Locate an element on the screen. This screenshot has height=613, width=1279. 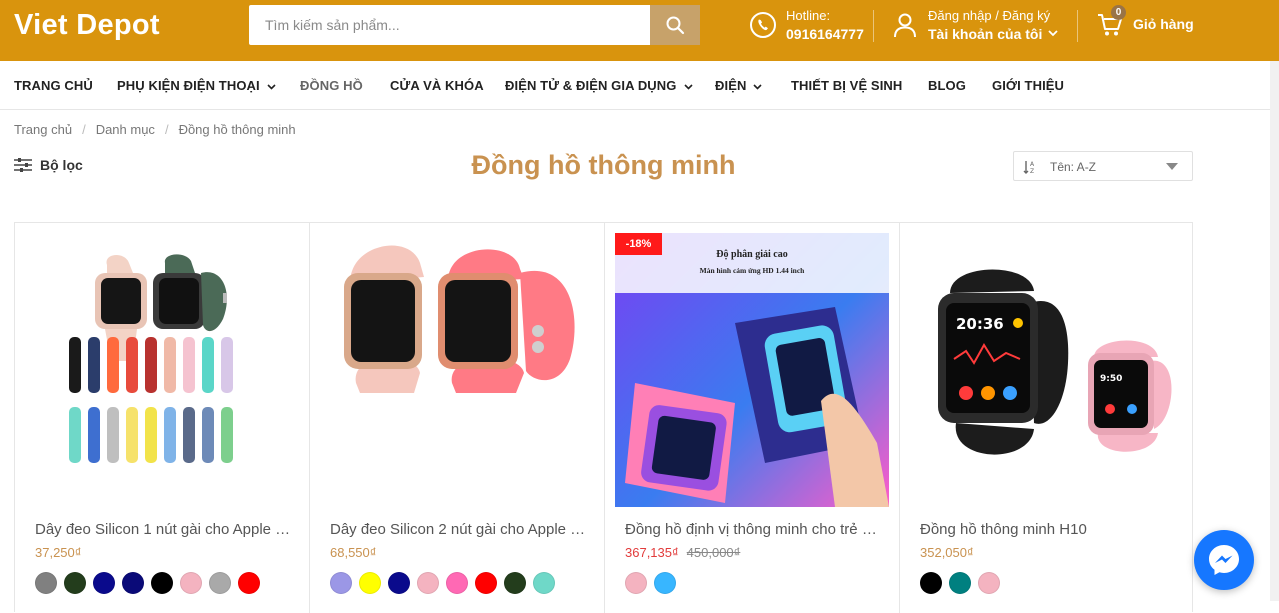
cart-label: Giỏ hàng is located at coordinates (1163, 24).